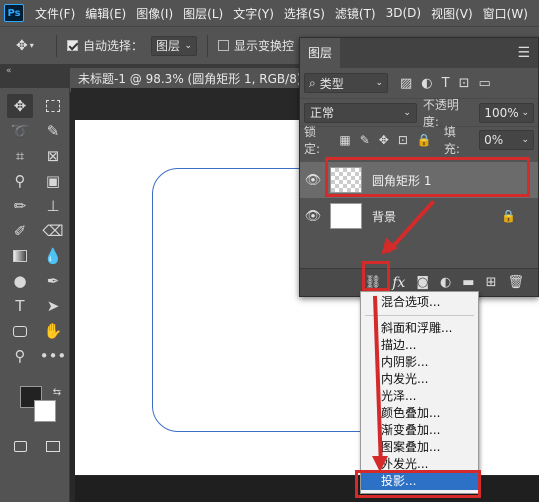 The width and height of the screenshot is (539, 502). Describe the element at coordinates (384, 216) in the screenshot. I see `layer-name: 背景` at that location.